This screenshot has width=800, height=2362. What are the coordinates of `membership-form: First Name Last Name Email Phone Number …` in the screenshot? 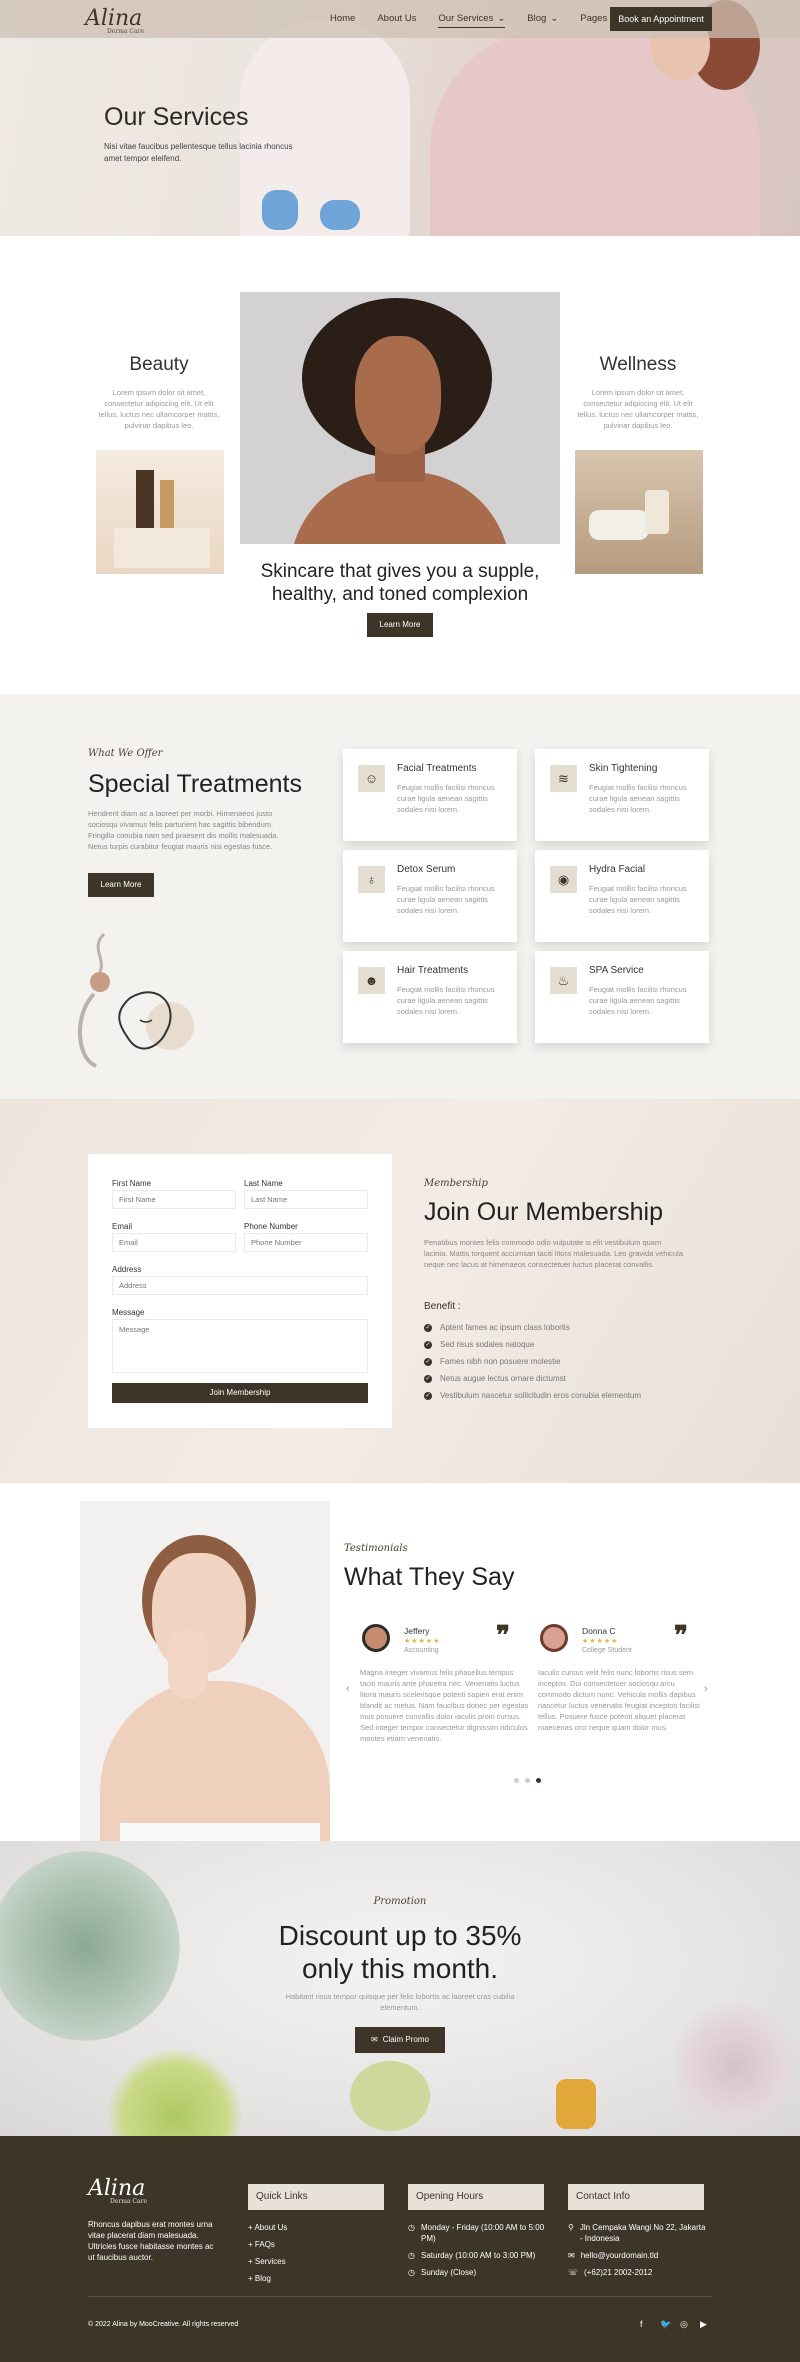 It's located at (240, 1291).